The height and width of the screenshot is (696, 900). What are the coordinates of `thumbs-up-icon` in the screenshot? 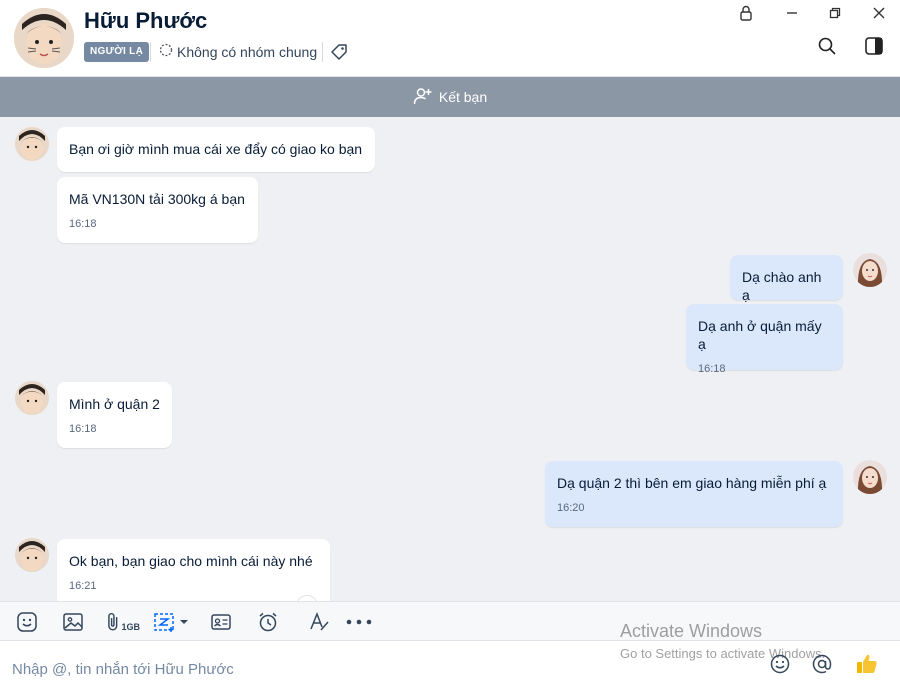 It's located at (867, 664).